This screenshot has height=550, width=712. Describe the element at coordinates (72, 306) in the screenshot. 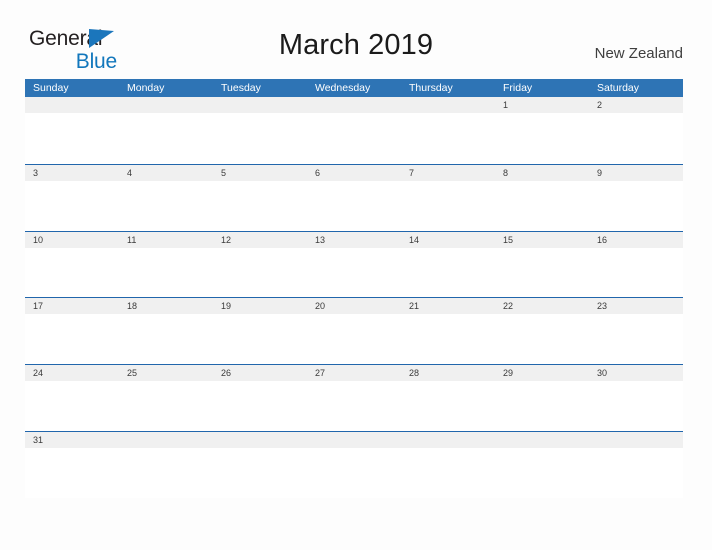

I see `day-cell: 17` at that location.